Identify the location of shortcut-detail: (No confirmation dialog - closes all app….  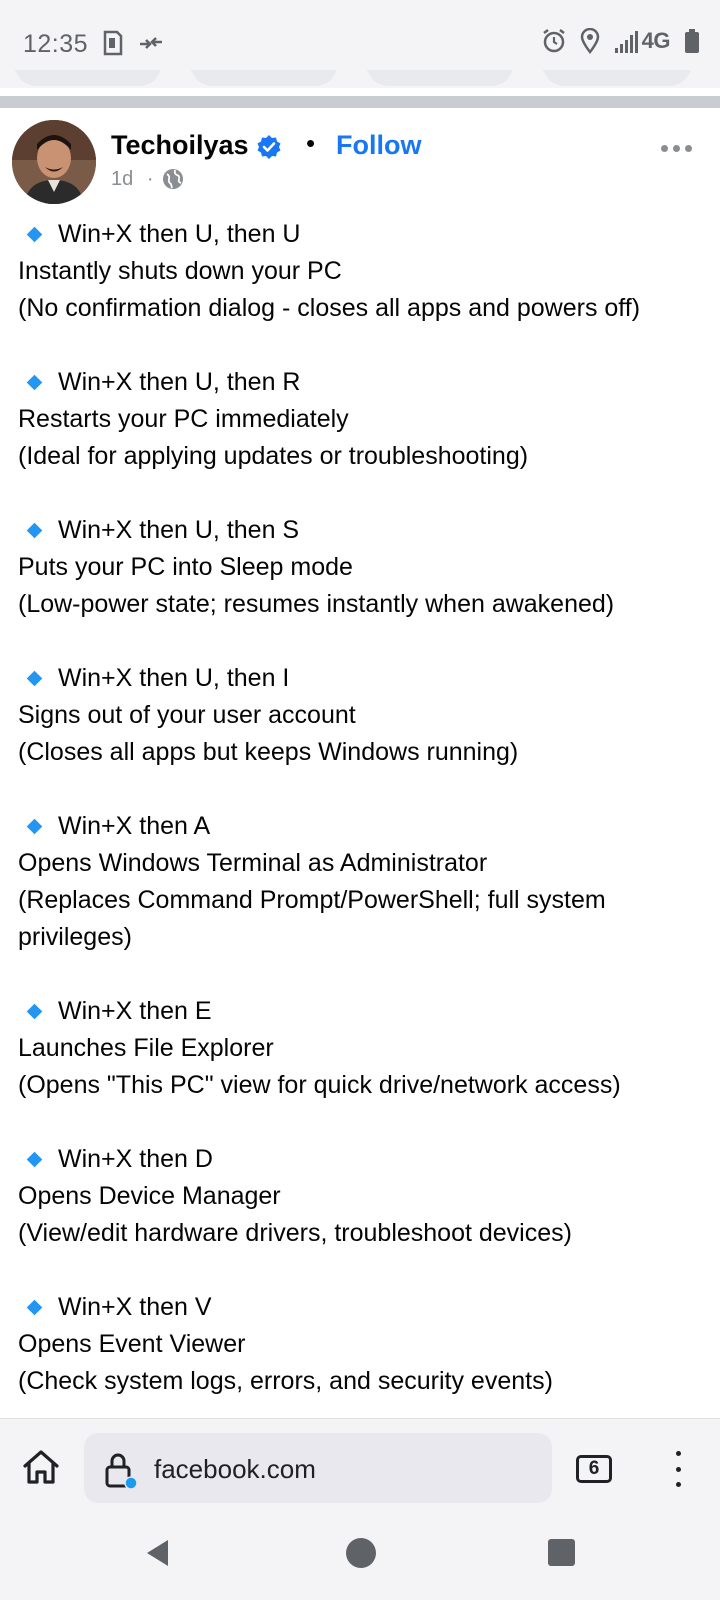
(329, 308).